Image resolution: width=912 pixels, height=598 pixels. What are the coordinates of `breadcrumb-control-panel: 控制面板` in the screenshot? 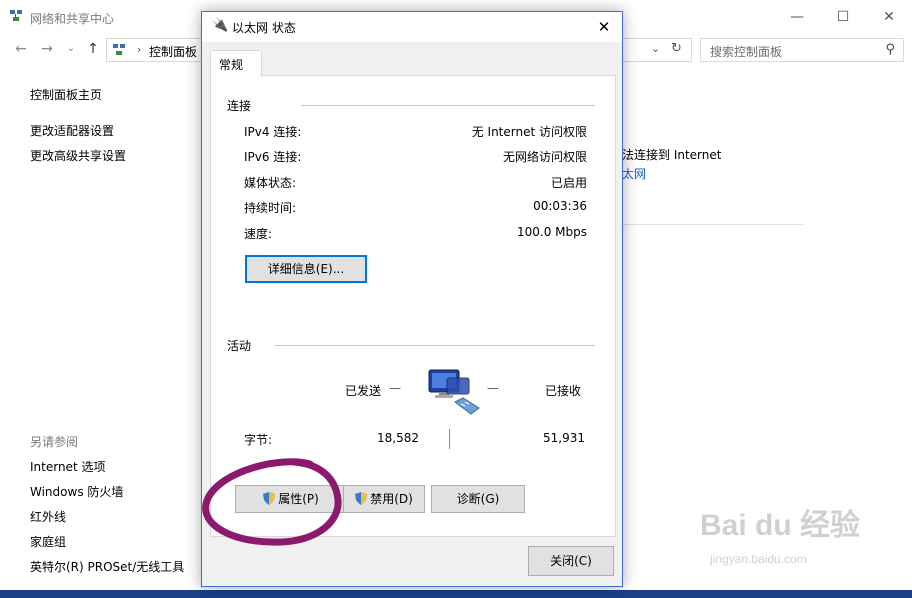 It's located at (173, 51).